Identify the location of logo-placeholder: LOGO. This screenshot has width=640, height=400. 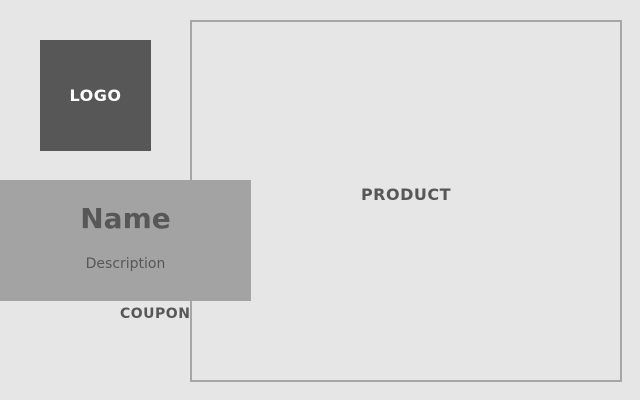
(95, 95).